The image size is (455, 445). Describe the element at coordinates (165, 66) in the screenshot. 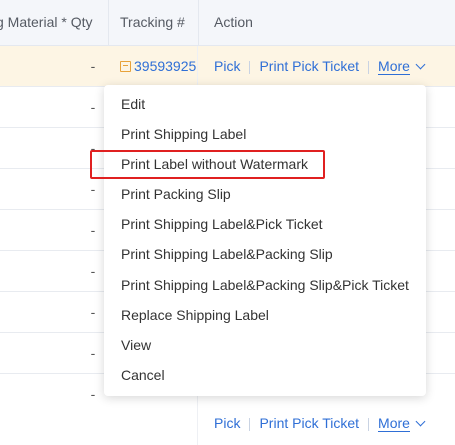

I see `tracking-number: 39593925` at that location.